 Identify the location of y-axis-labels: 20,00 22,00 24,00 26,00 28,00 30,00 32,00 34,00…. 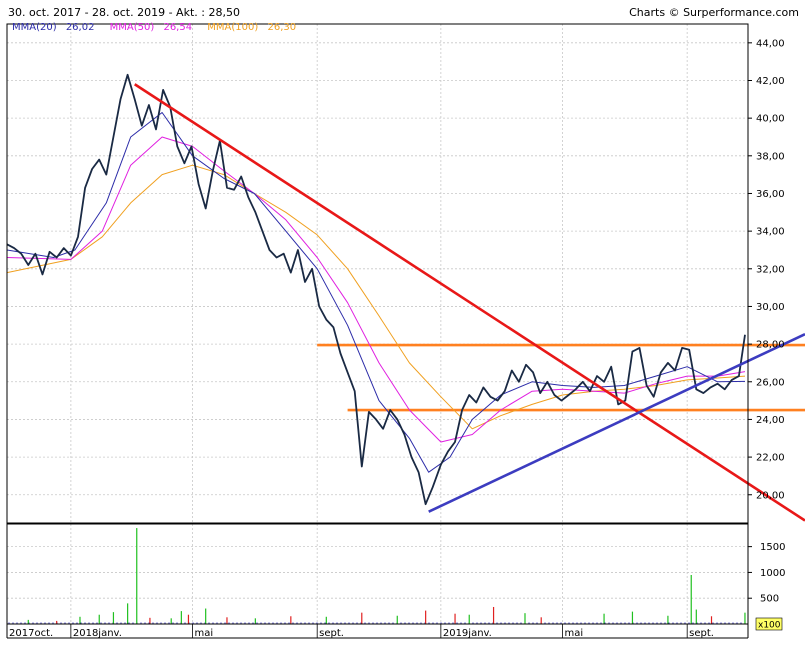
(770, 334).